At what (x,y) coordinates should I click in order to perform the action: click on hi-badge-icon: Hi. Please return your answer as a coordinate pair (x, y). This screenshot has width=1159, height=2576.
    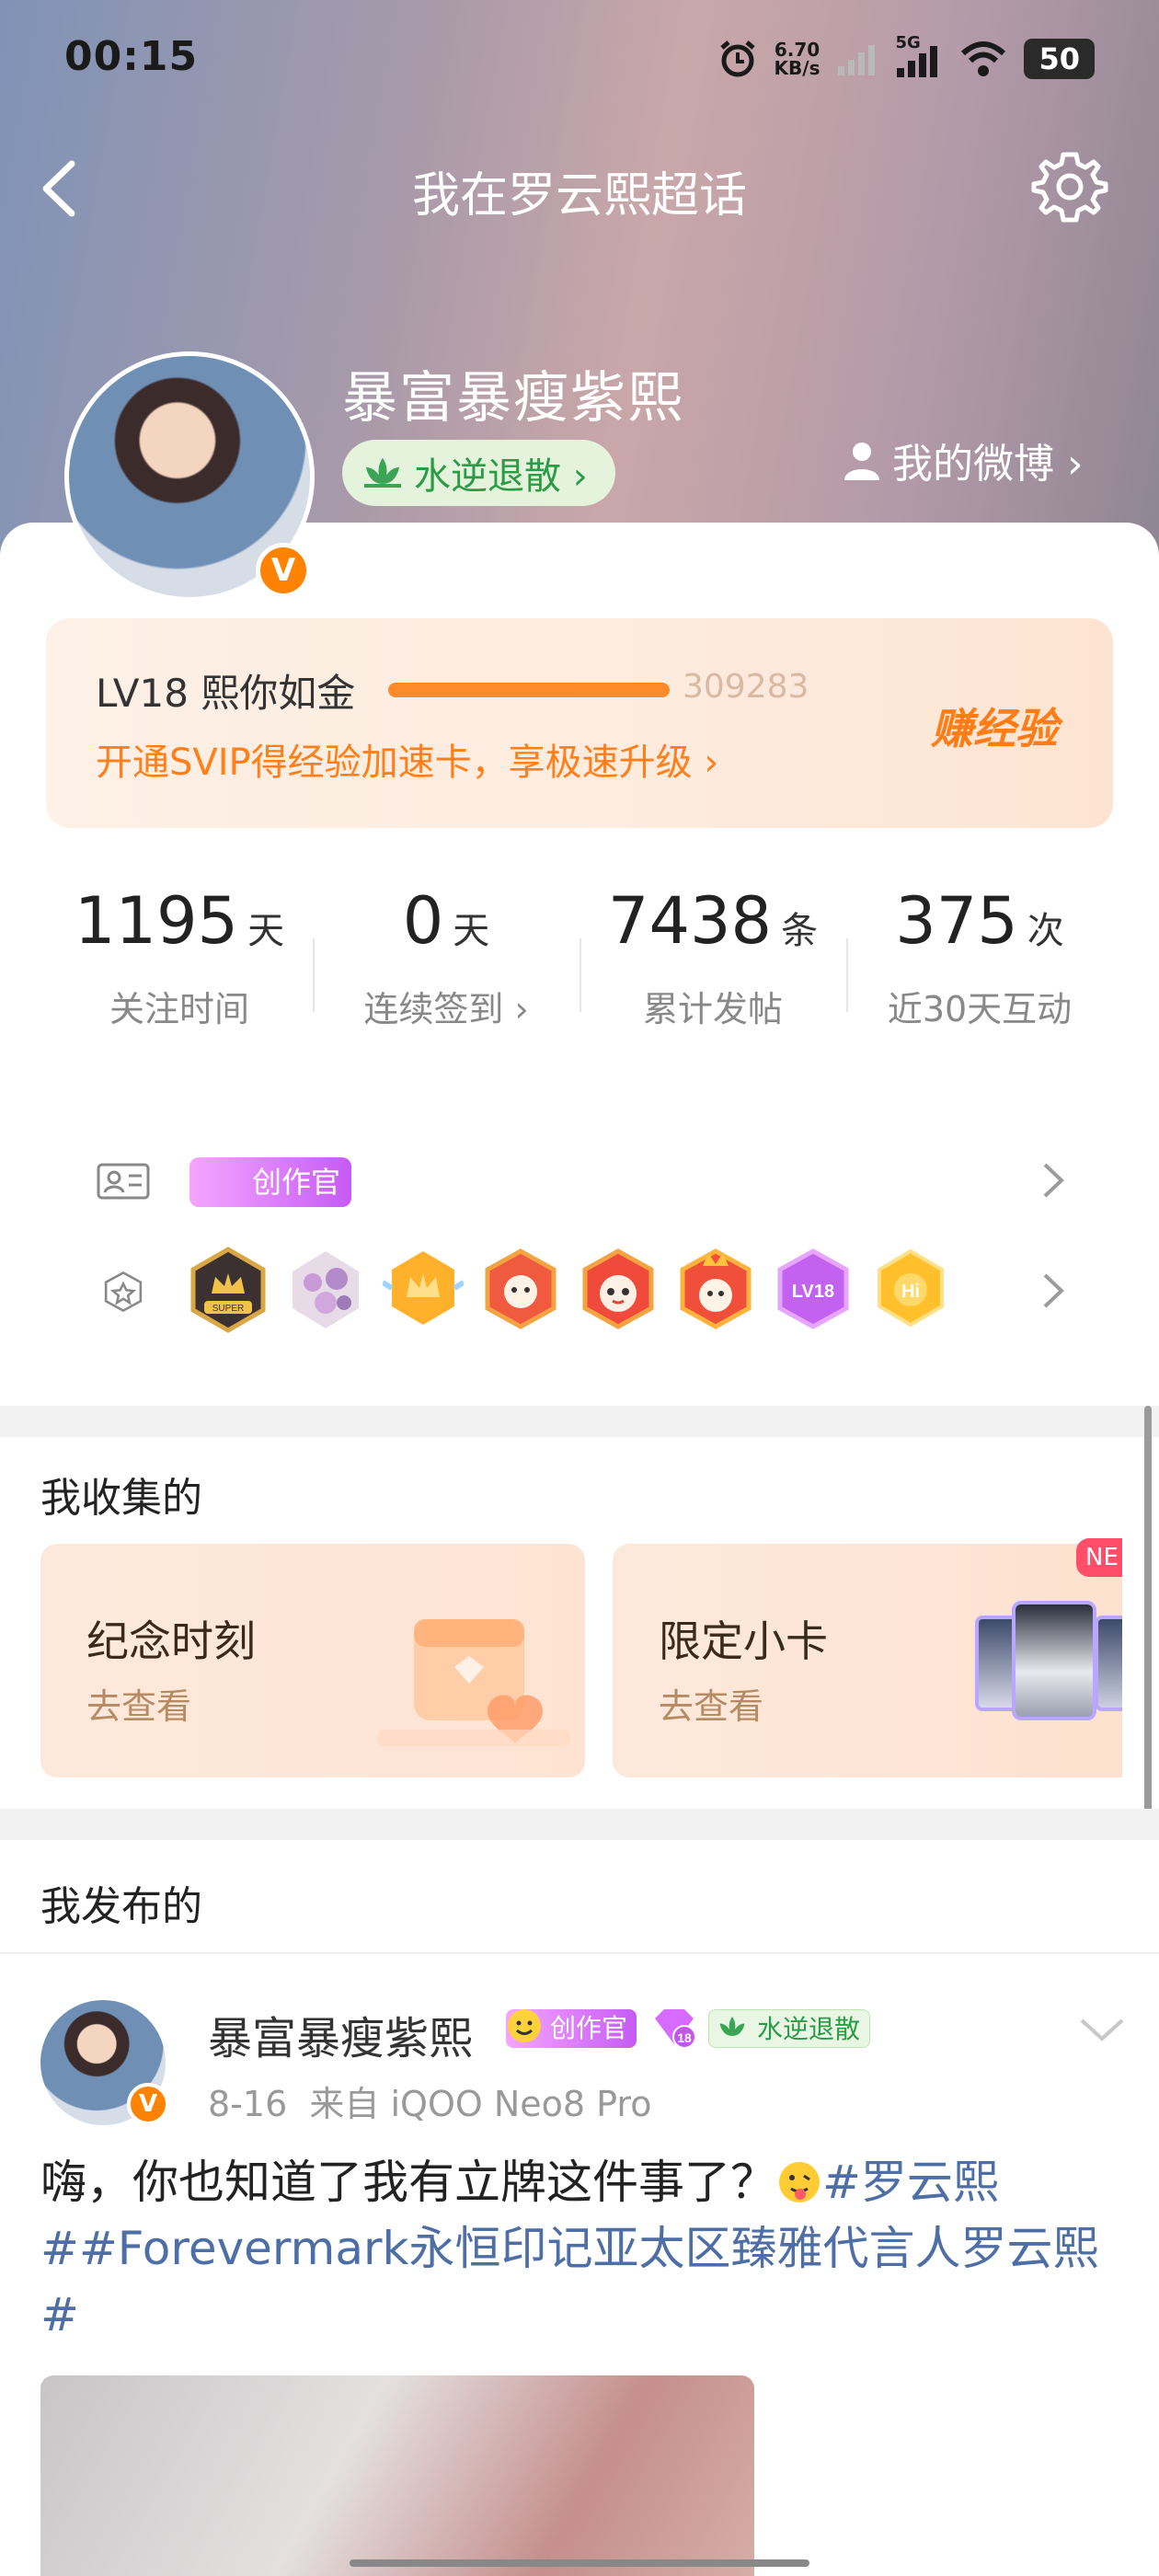
    Looking at the image, I should click on (910, 1290).